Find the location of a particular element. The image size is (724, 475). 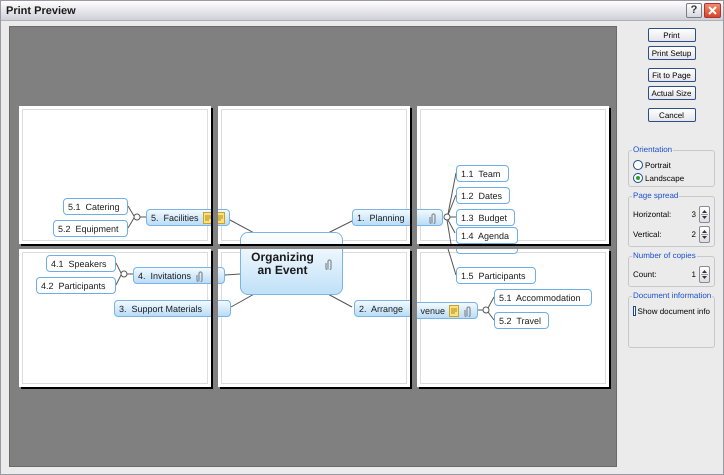

dialog-button: Actual Size is located at coordinates (672, 93).